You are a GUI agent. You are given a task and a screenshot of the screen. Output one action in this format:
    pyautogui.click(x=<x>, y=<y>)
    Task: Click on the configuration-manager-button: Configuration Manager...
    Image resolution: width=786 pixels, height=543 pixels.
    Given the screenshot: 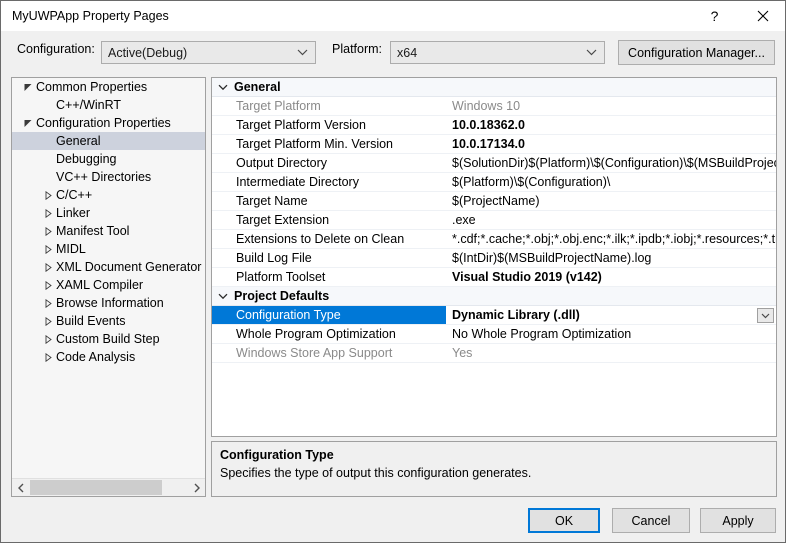 What is the action you would take?
    pyautogui.click(x=696, y=52)
    